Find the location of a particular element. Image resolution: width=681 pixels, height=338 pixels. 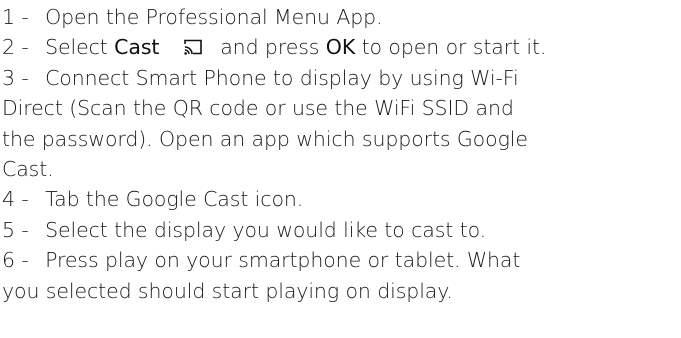

ok-keyword: OK is located at coordinates (340, 47).